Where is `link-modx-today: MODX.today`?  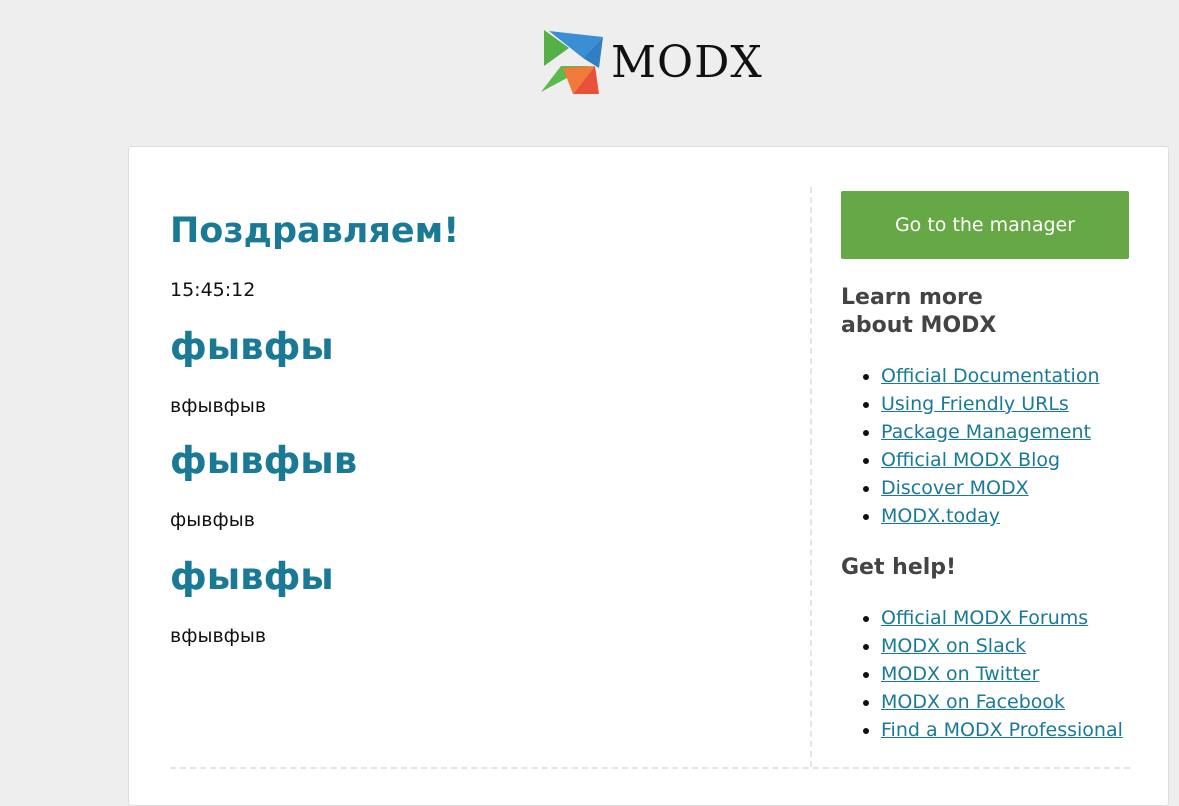 link-modx-today: MODX.today is located at coordinates (940, 516).